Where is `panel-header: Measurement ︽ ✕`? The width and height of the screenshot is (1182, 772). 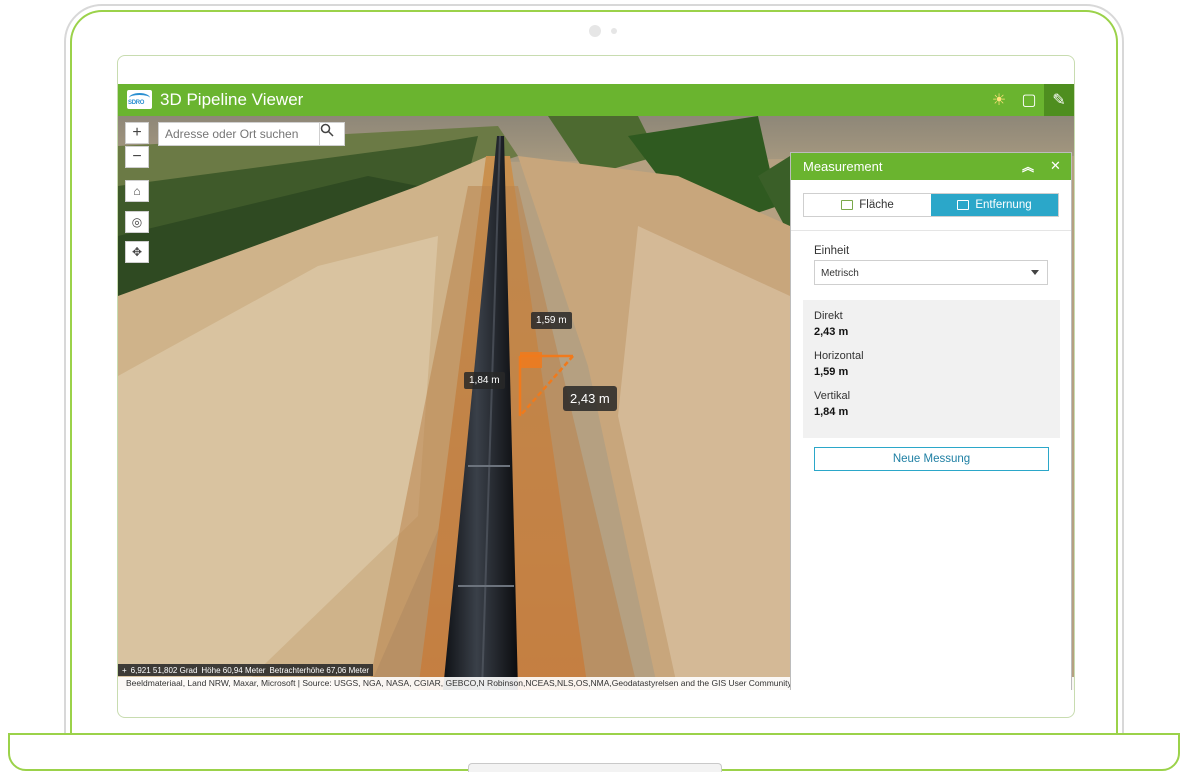
panel-header: Measurement ︽ ✕ is located at coordinates (931, 166).